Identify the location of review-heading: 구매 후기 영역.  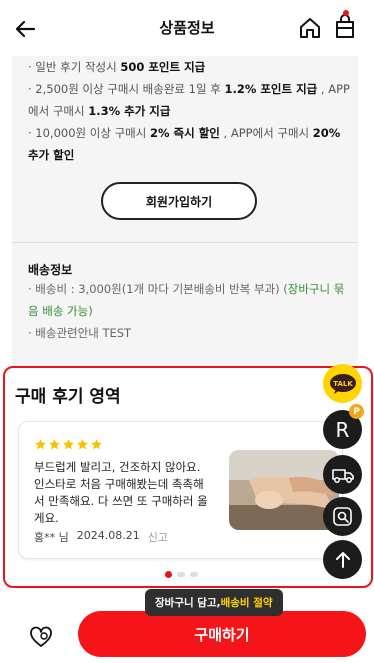
(68, 397).